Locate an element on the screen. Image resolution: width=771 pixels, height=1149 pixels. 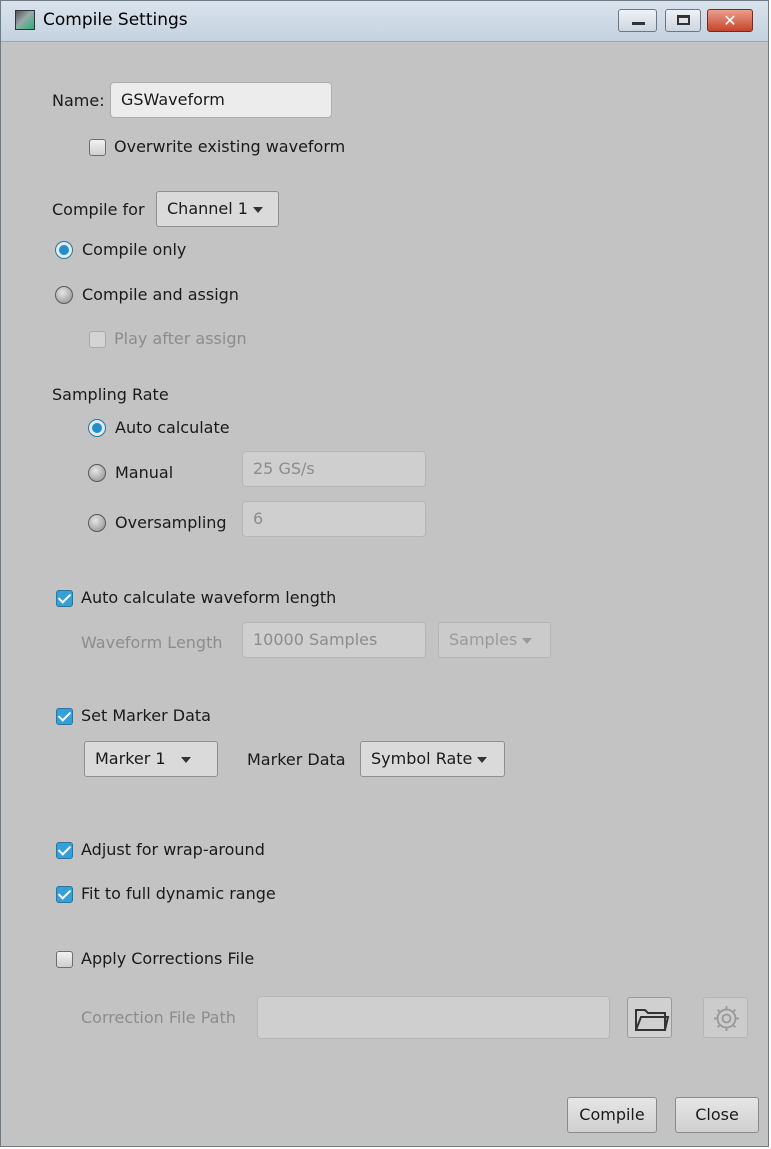
browse-folder-button is located at coordinates (649, 1017).